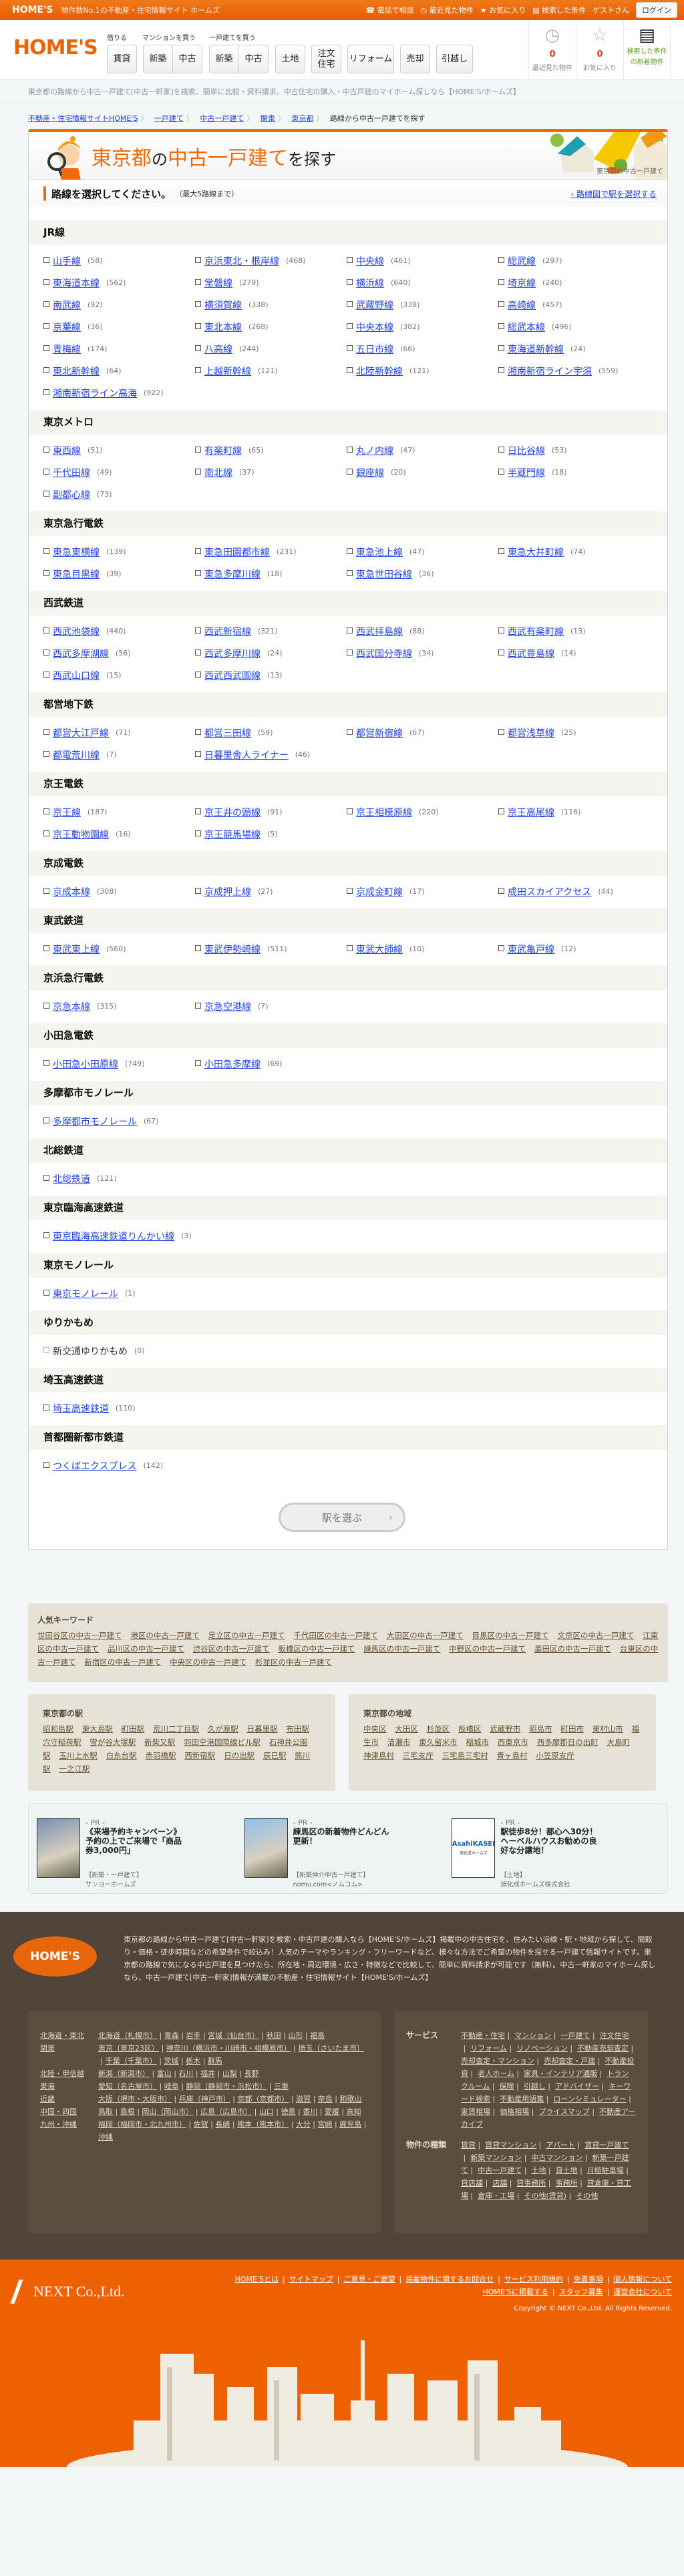 This screenshot has width=684, height=2576. Describe the element at coordinates (438, 1729) in the screenshot. I see `area-link: 杉並区` at that location.